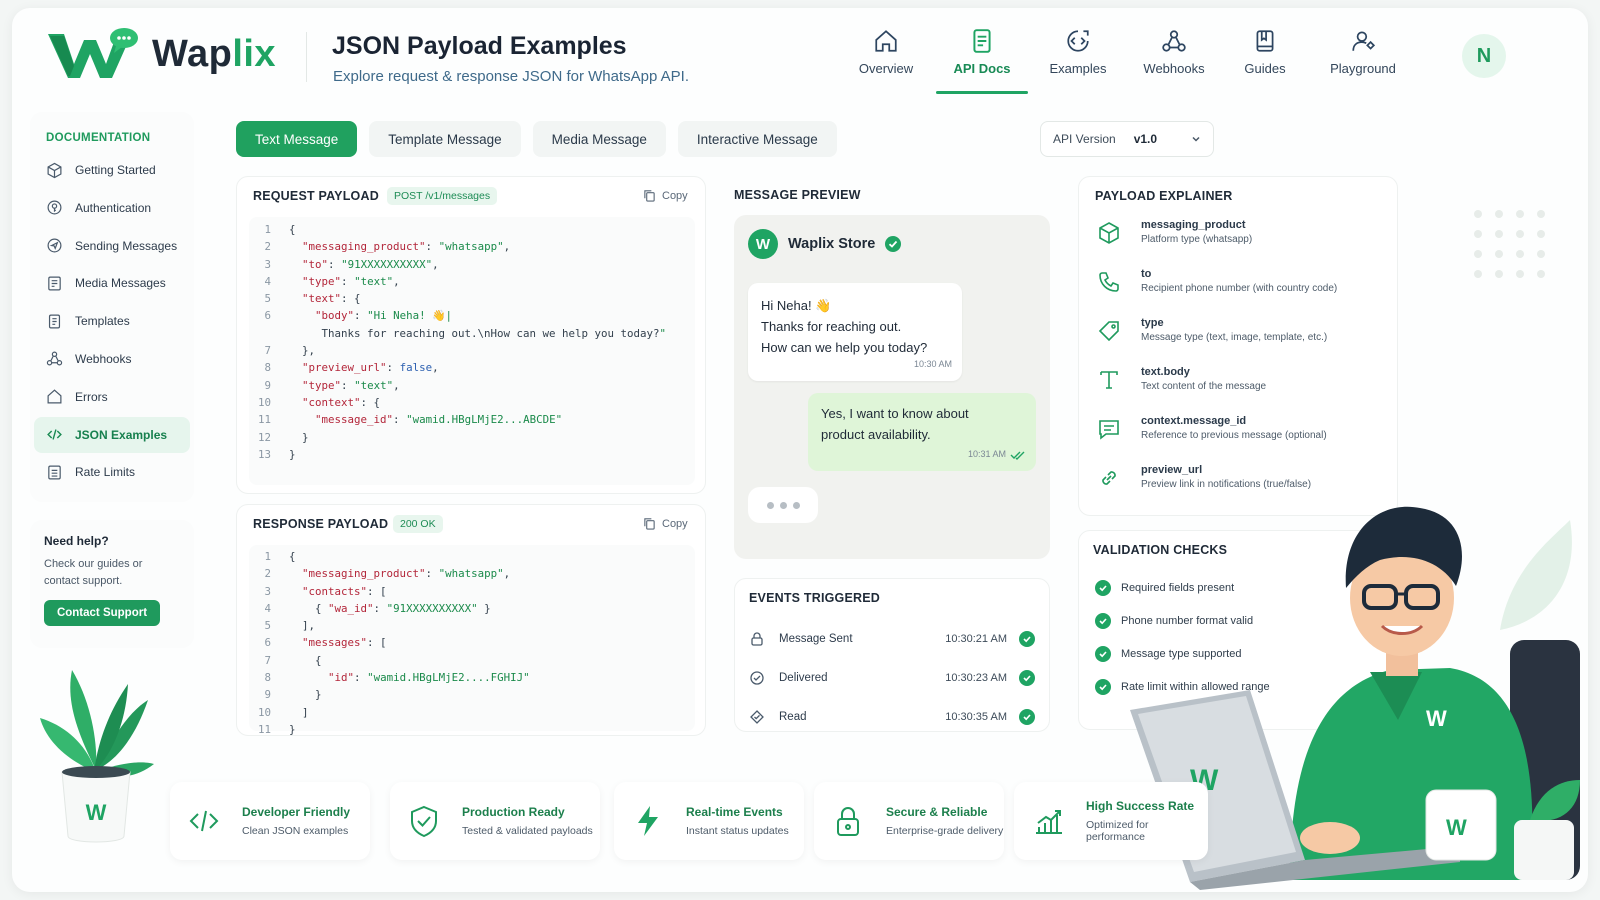 Image resolution: width=1600 pixels, height=900 pixels. Describe the element at coordinates (1117, 831) in the screenshot. I see `feature-sub: Optimized for performance` at that location.